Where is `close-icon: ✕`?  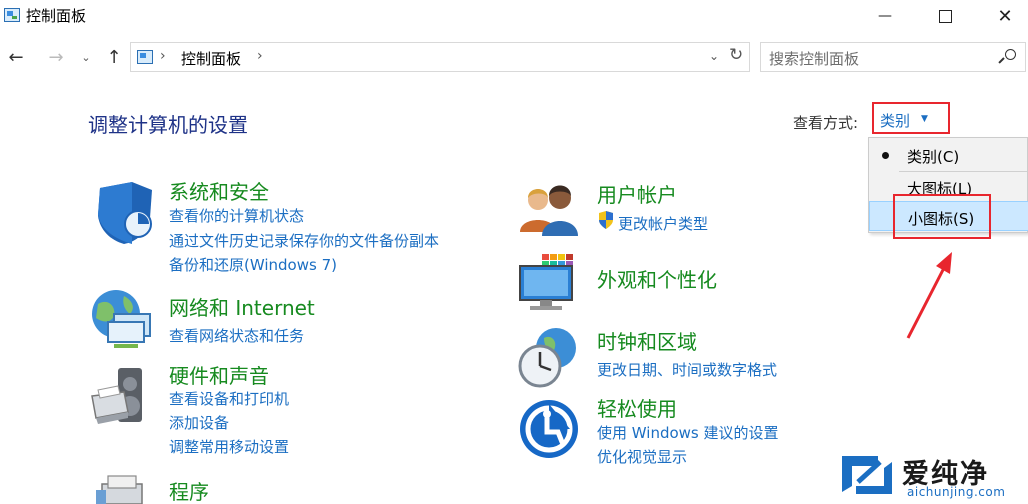 close-icon: ✕ is located at coordinates (1005, 16).